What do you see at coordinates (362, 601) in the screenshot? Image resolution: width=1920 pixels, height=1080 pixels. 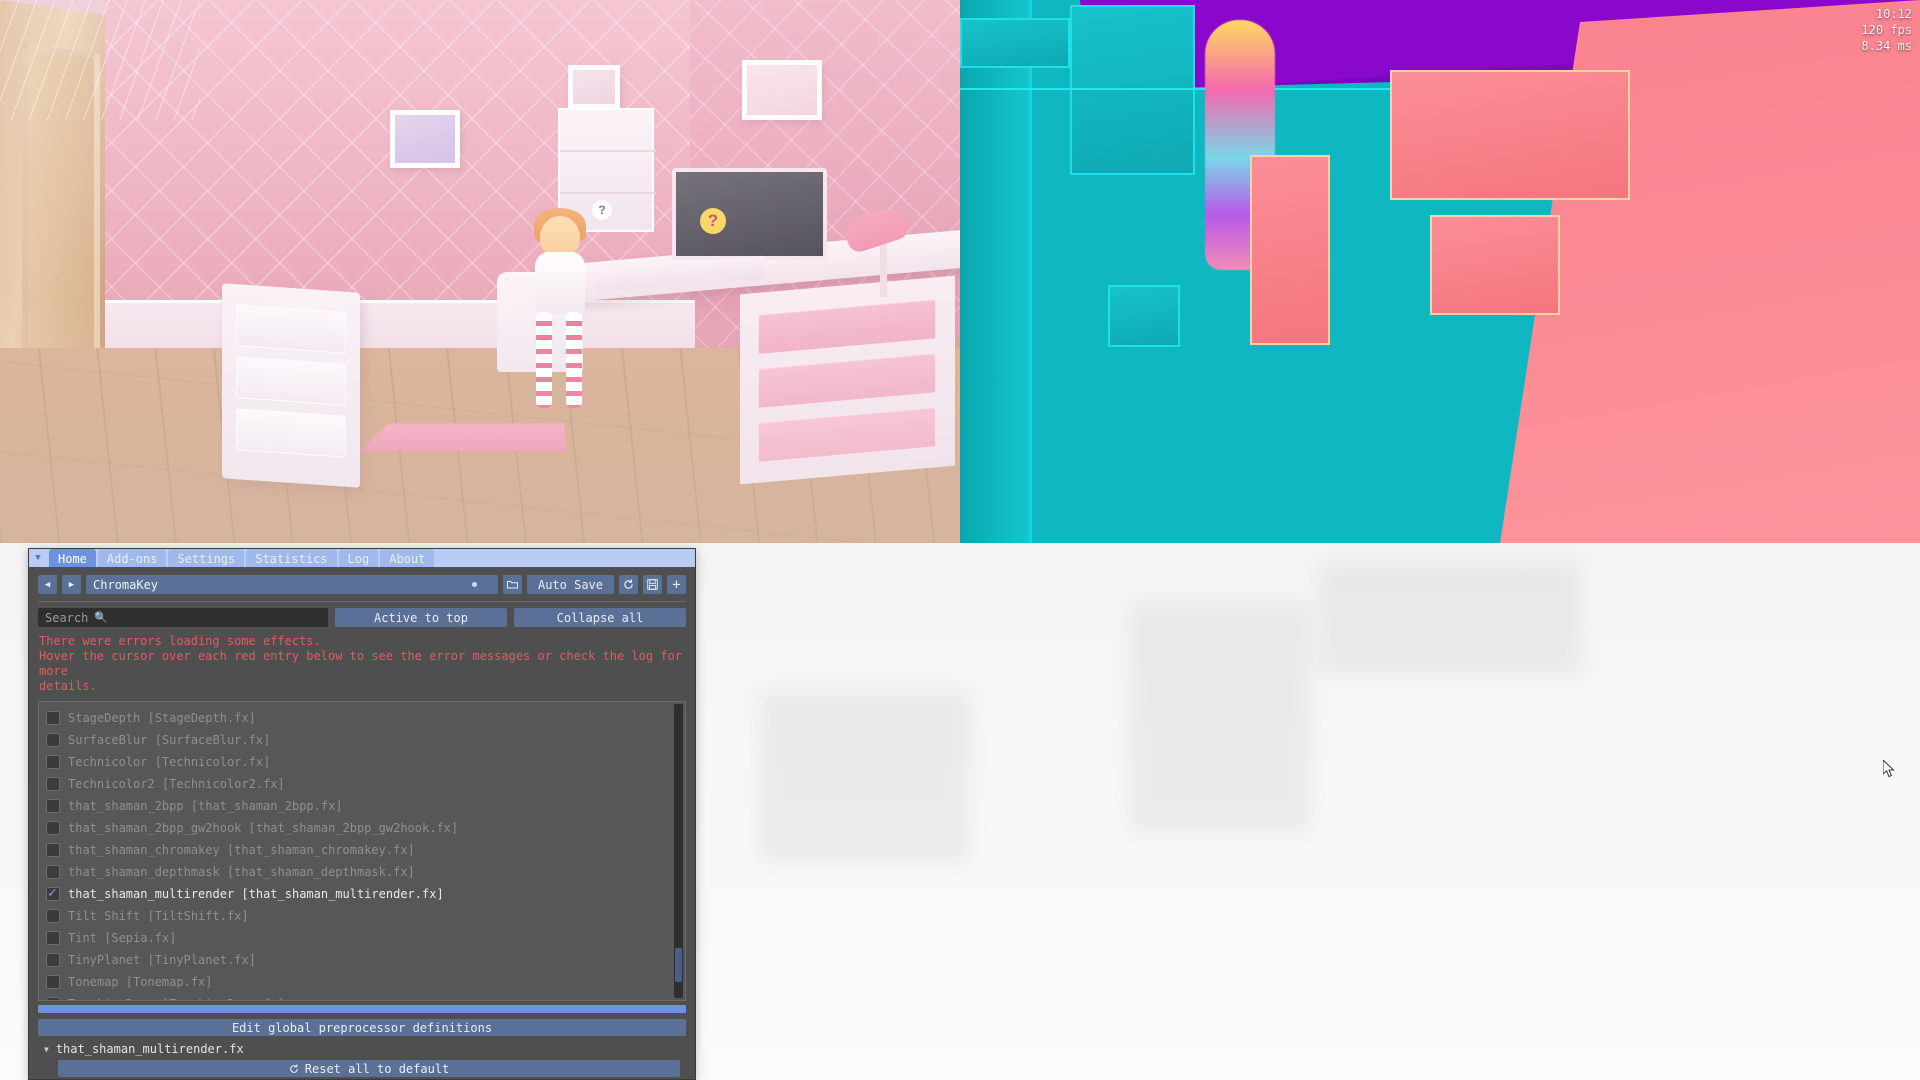 I see `toolbar-divider` at bounding box center [362, 601].